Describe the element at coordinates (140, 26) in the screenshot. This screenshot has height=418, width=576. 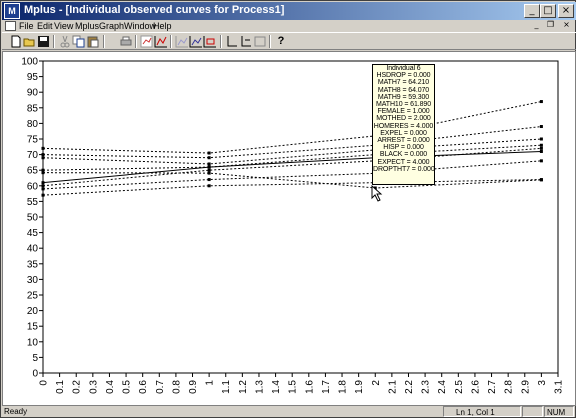
I see `menu-window: Window` at that location.